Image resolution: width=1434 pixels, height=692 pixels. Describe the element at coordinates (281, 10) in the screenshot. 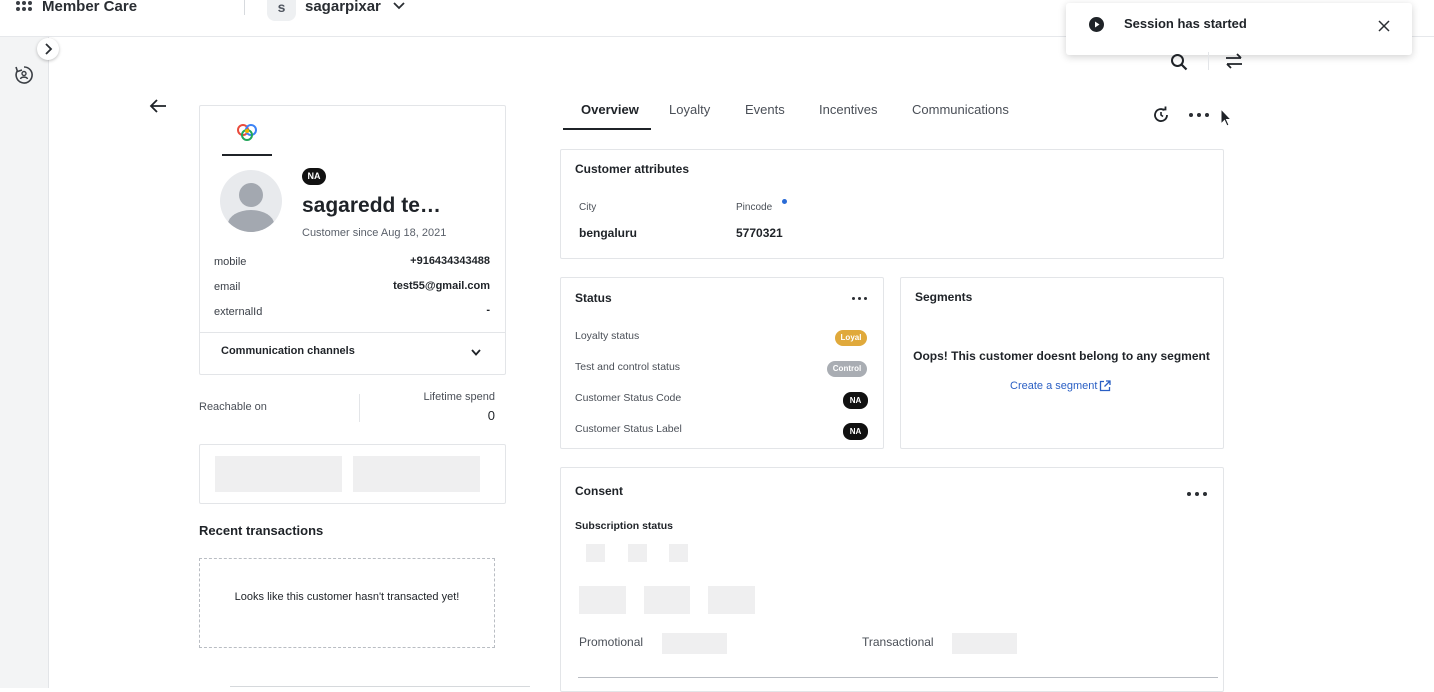

I see `user-avatar: s` at that location.